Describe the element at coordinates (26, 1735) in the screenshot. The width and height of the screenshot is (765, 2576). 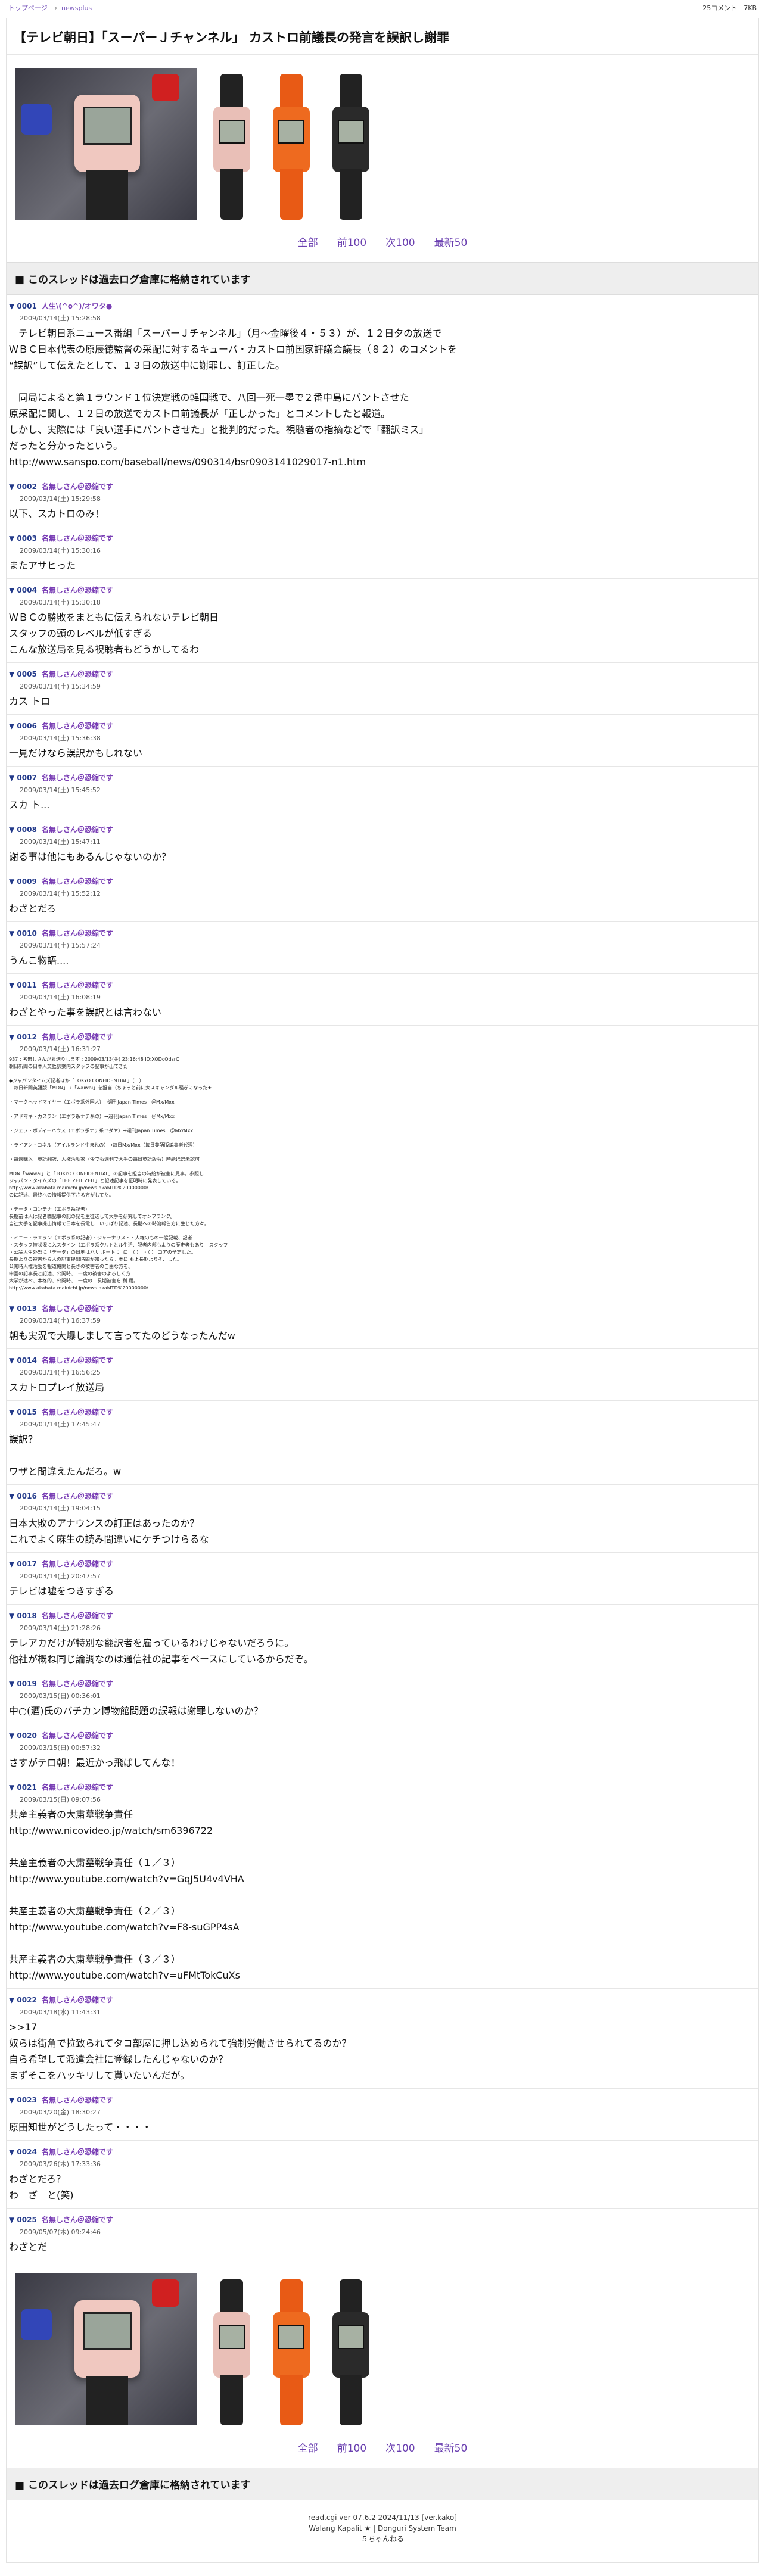
I see `post-number: 0020` at that location.